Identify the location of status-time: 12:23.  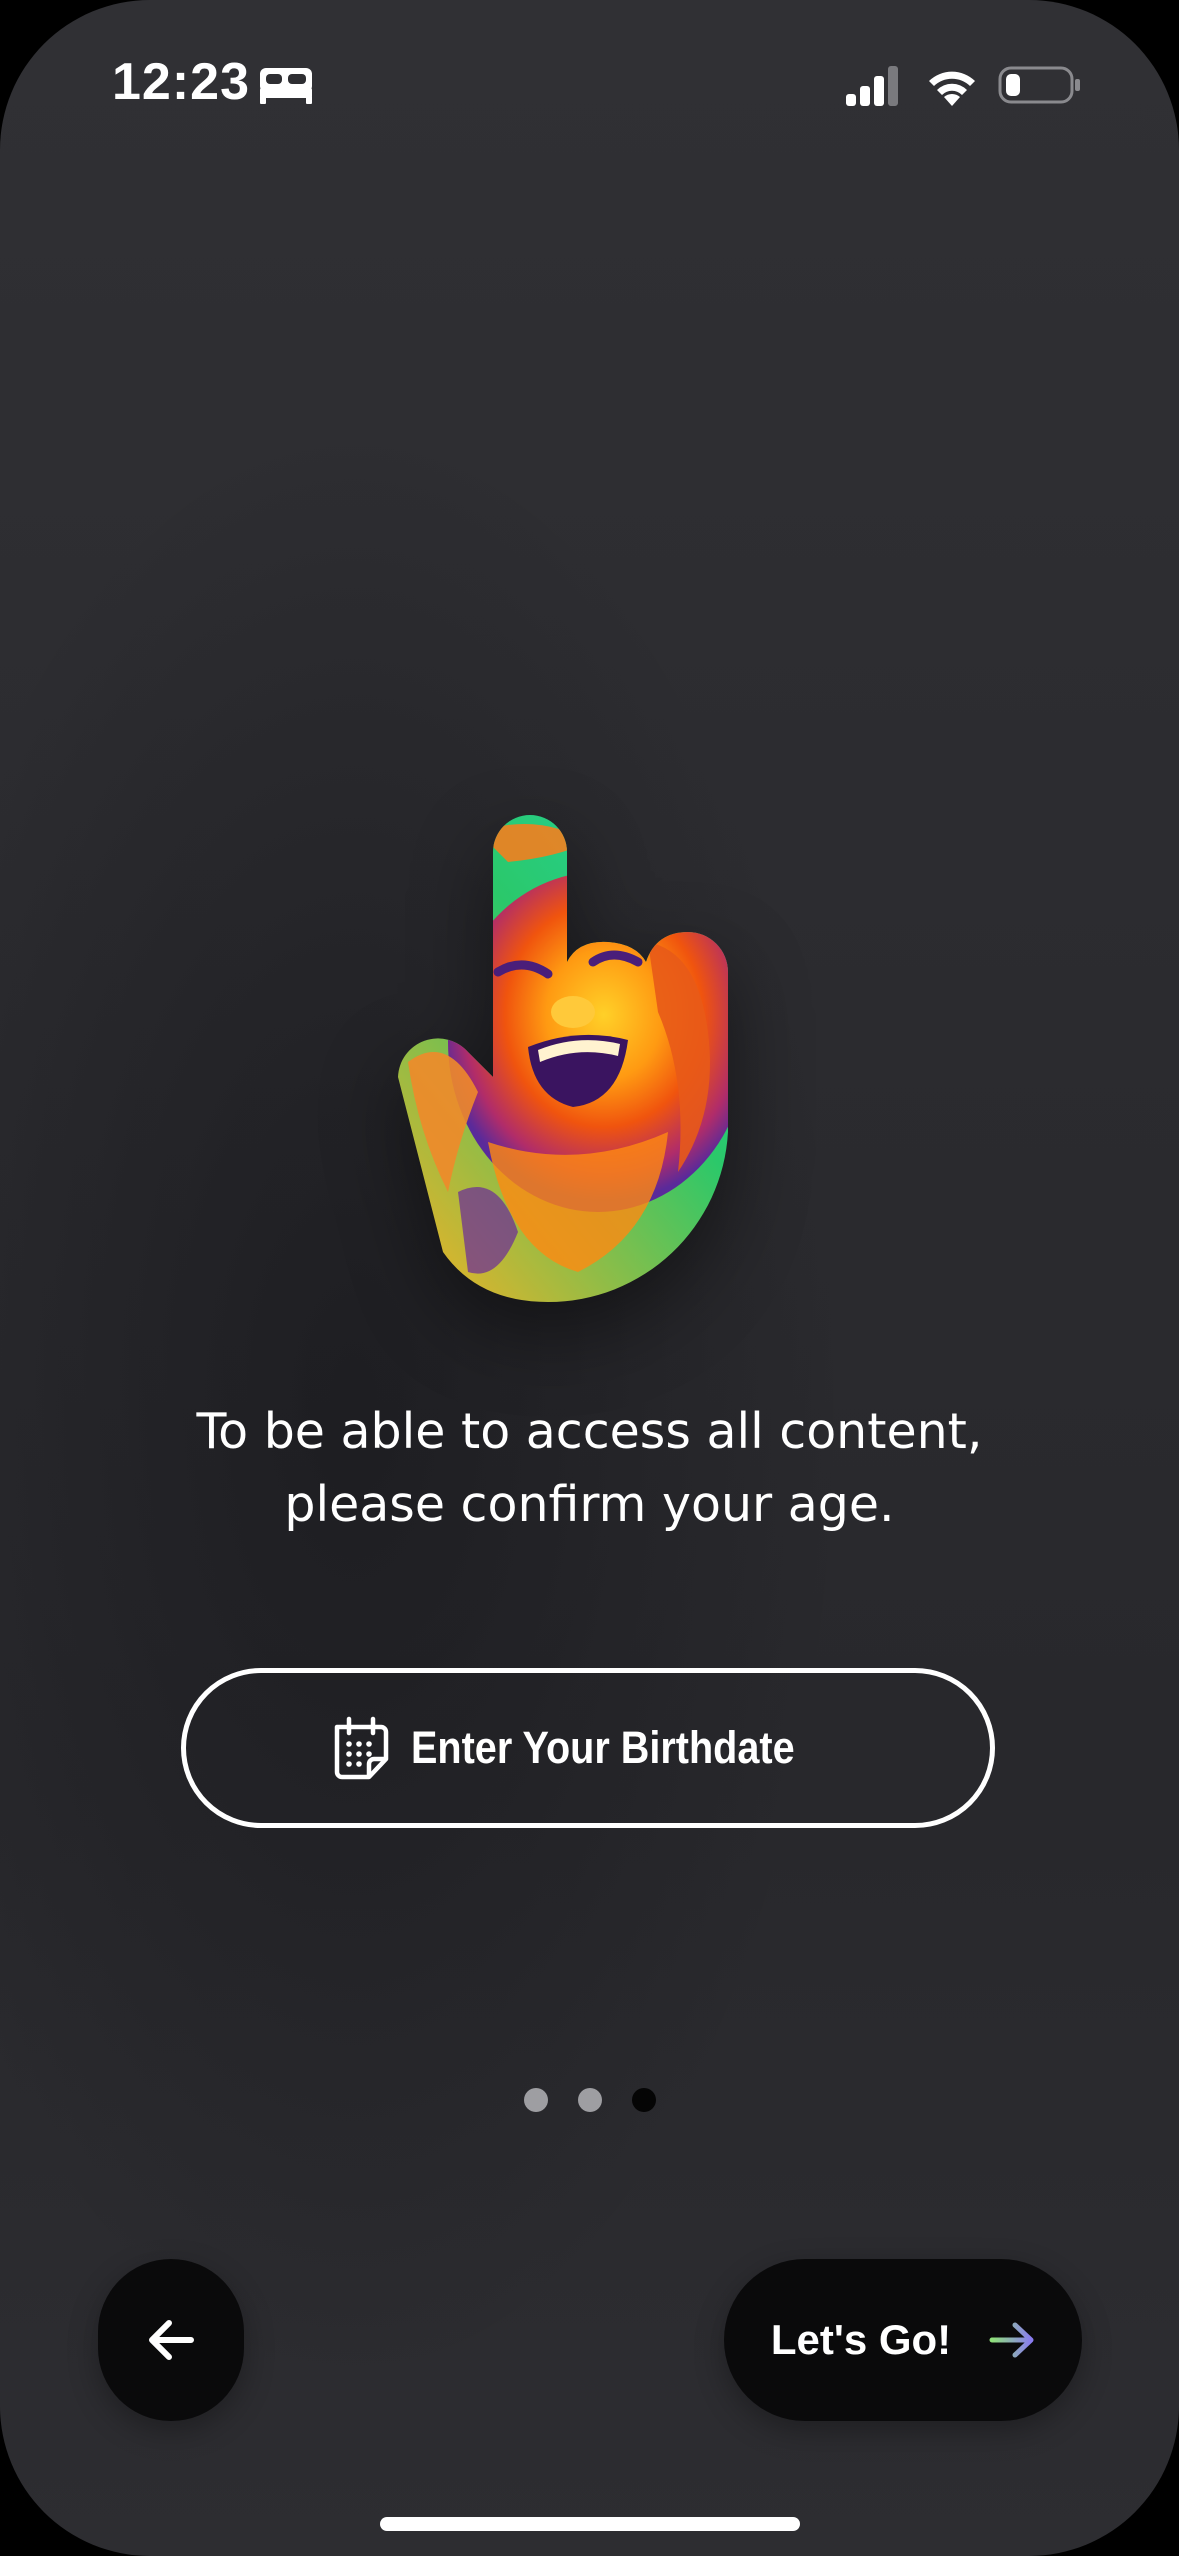
(181, 82).